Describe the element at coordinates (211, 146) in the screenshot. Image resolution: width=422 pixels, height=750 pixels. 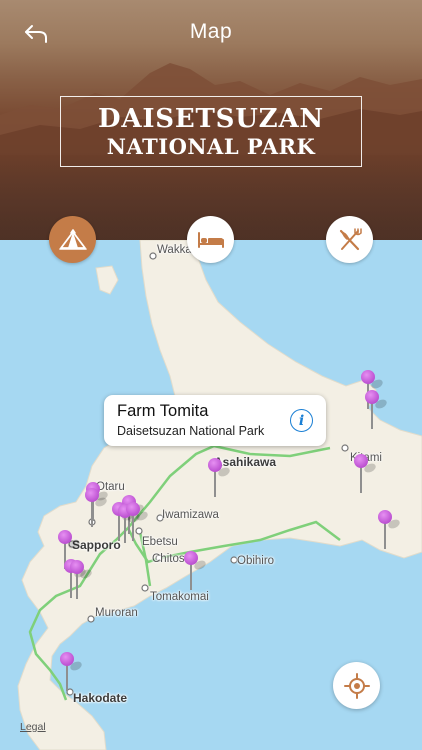
I see `park-name-line2: NATIONAL PARK` at that location.